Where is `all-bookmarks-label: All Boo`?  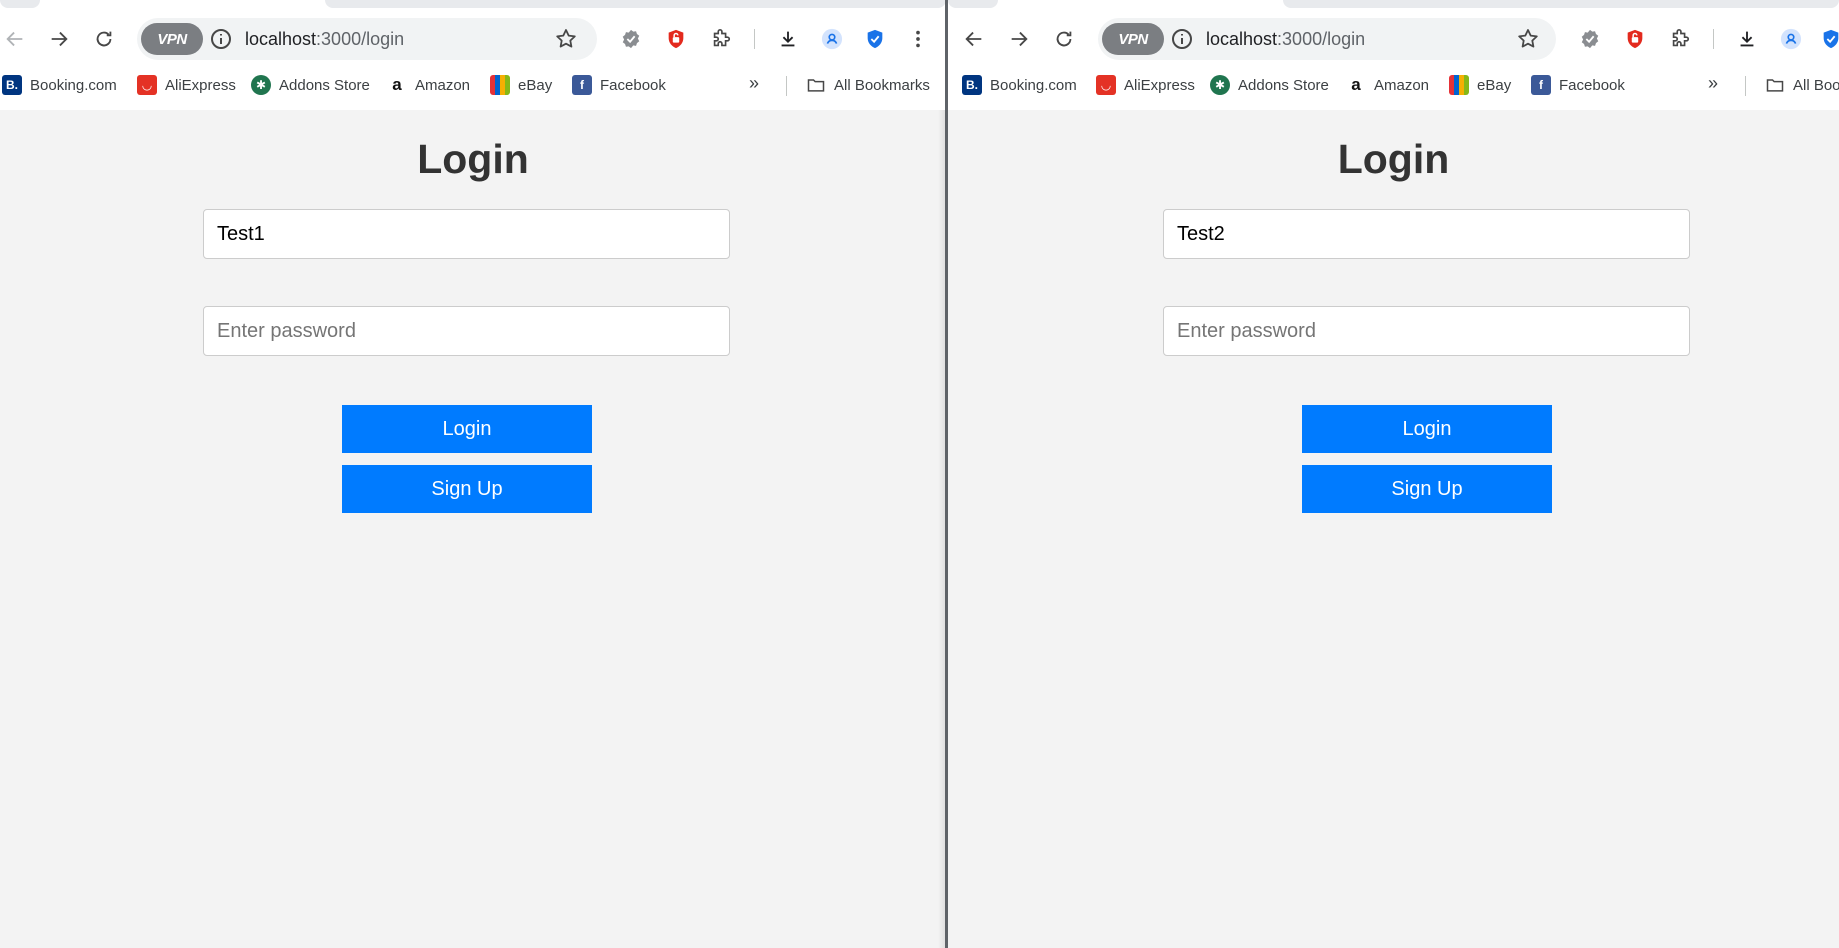 all-bookmarks-label: All Boo is located at coordinates (1816, 85).